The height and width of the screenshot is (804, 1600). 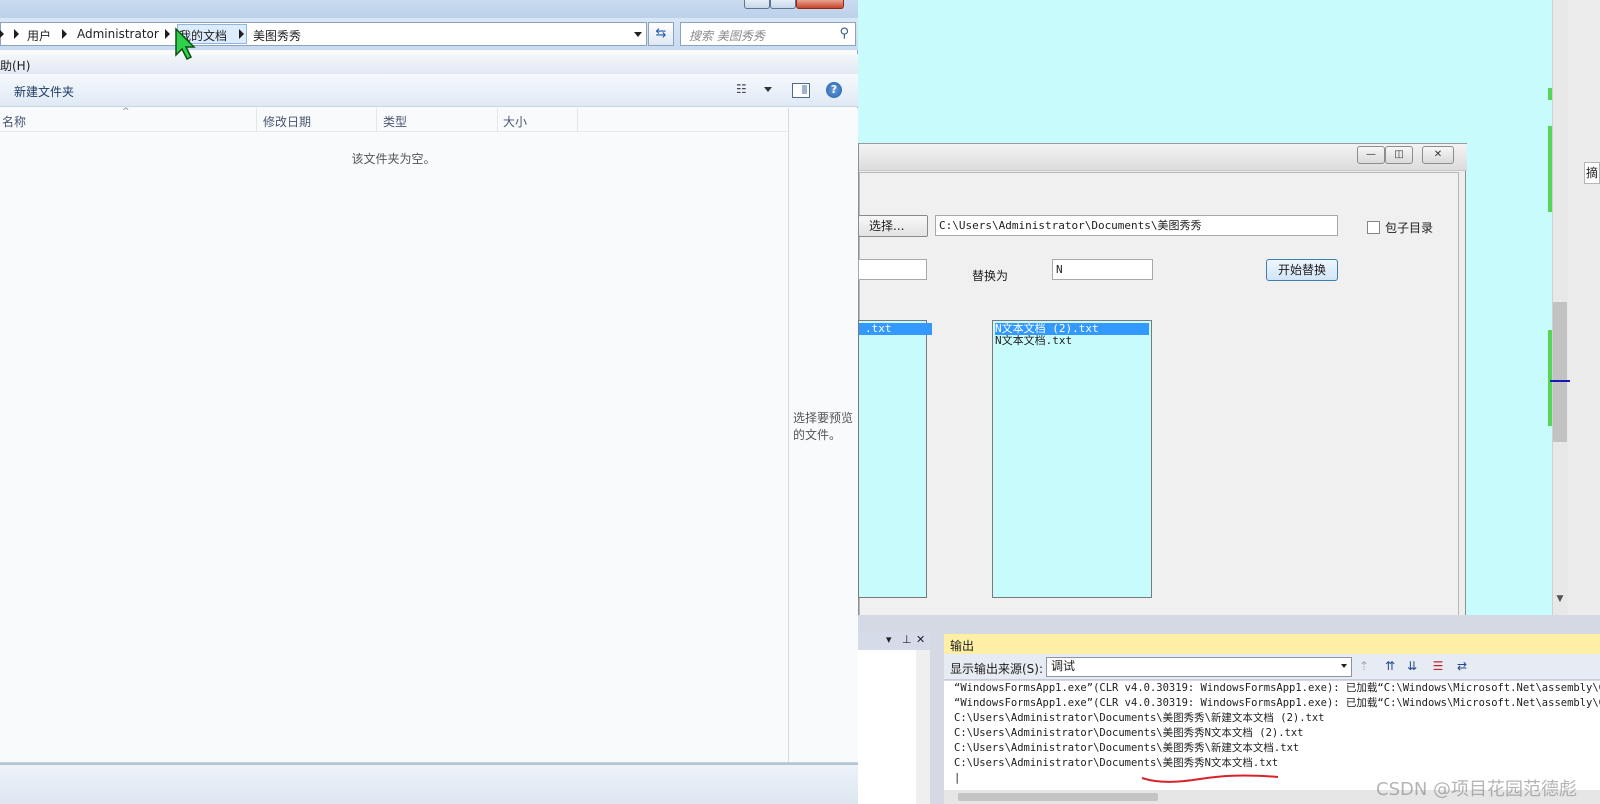 What do you see at coordinates (1072, 329) in the screenshot?
I see `list-item: N文本文档 (2).txt` at bounding box center [1072, 329].